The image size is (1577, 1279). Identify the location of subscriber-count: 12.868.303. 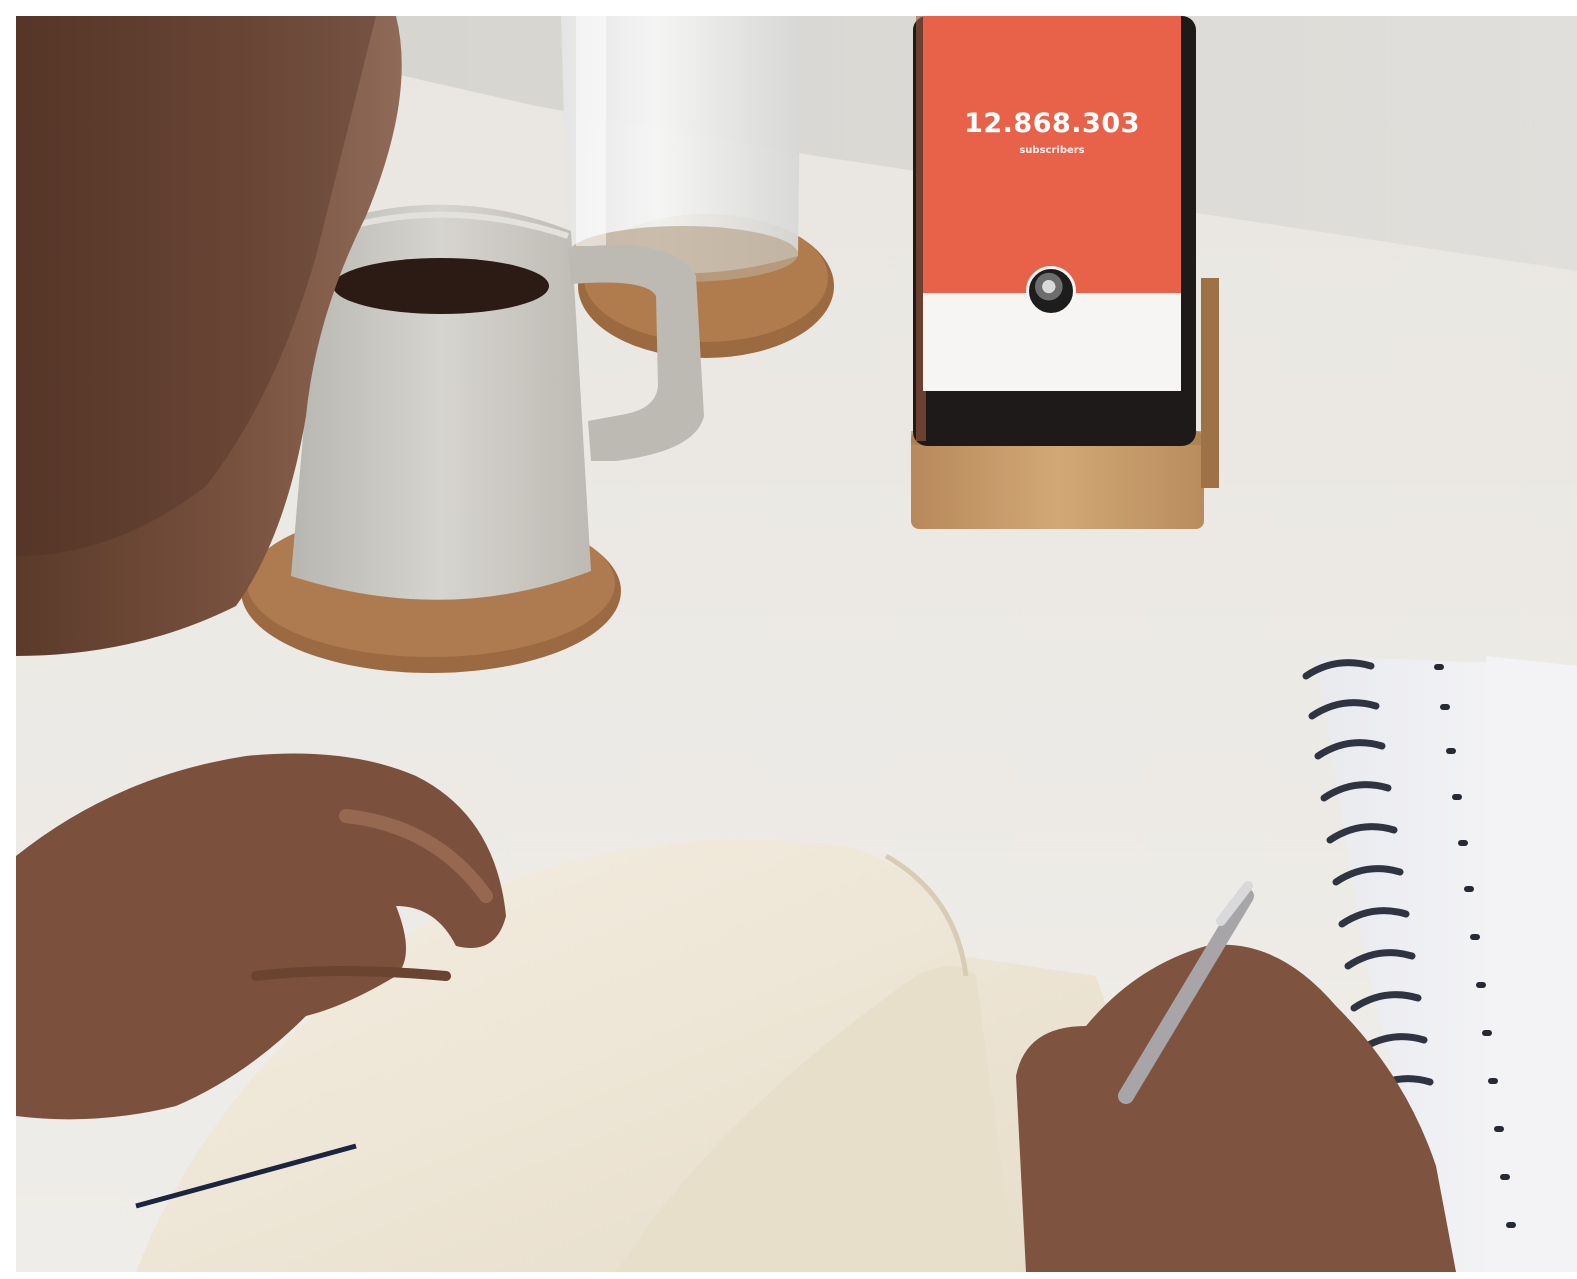
(1052, 123).